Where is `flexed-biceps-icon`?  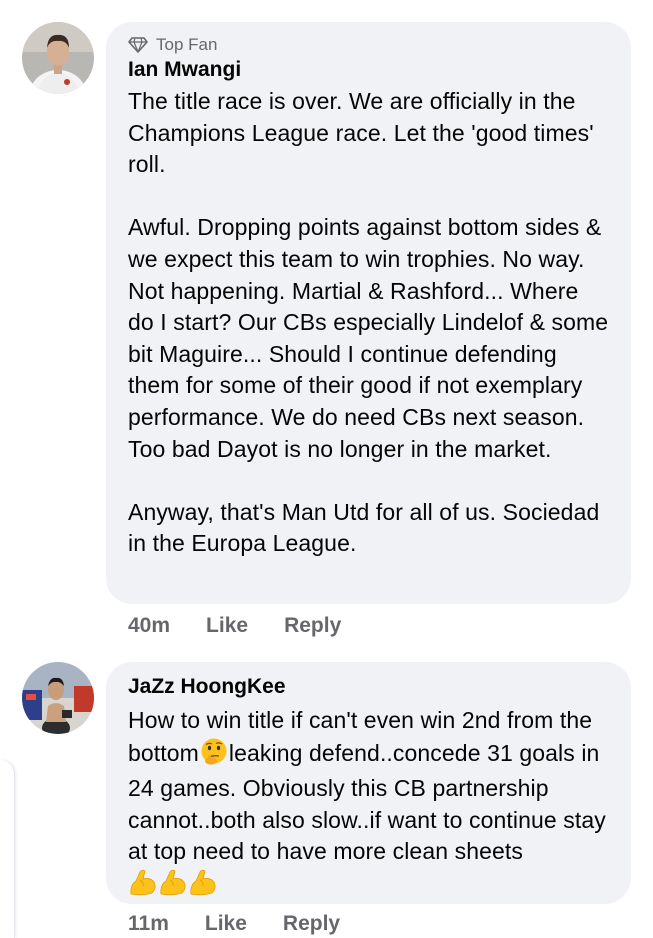
flexed-biceps-icon is located at coordinates (173, 882).